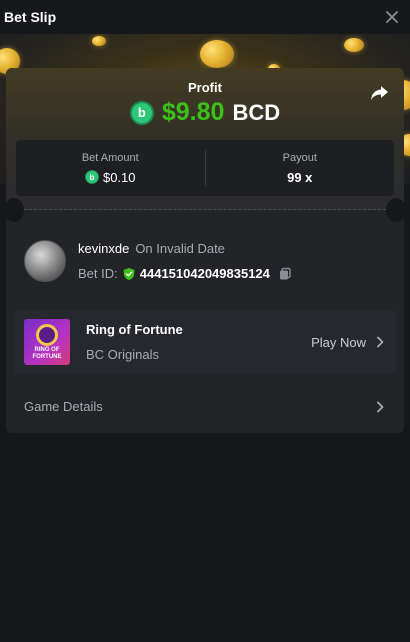  Describe the element at coordinates (98, 273) in the screenshot. I see `bet-id-label: Bet ID:` at that location.